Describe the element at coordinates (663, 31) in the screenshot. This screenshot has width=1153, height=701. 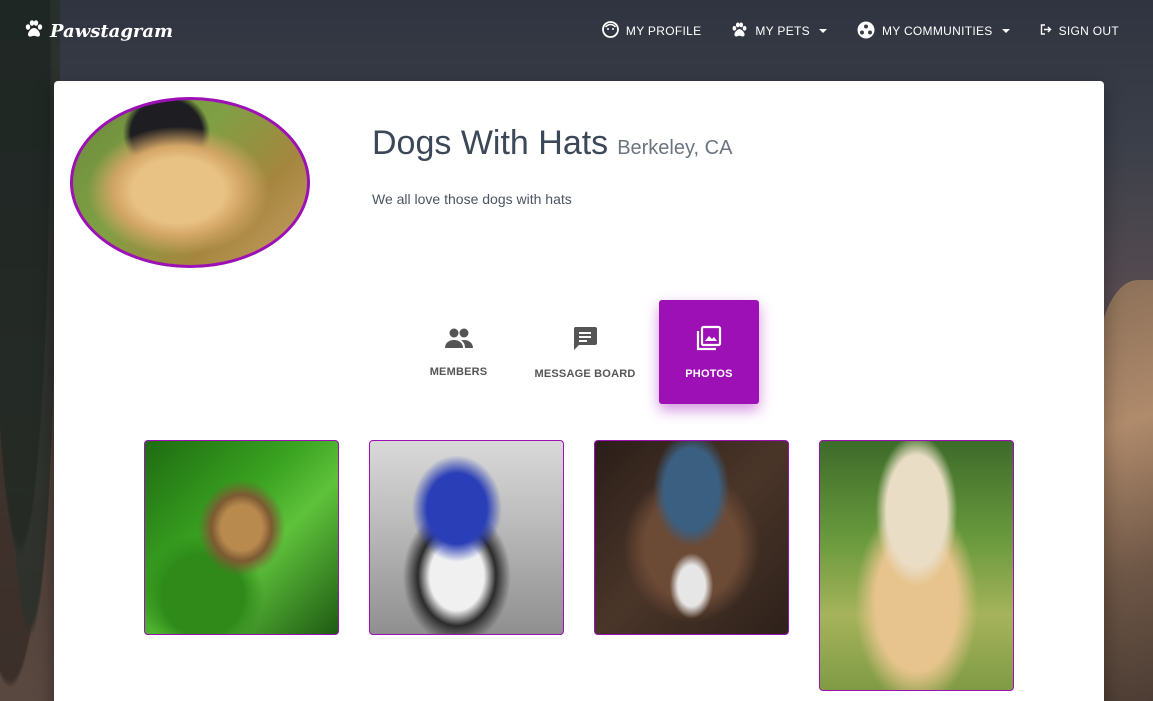
I see `nav-my-profile-label: MY PROFILE` at that location.